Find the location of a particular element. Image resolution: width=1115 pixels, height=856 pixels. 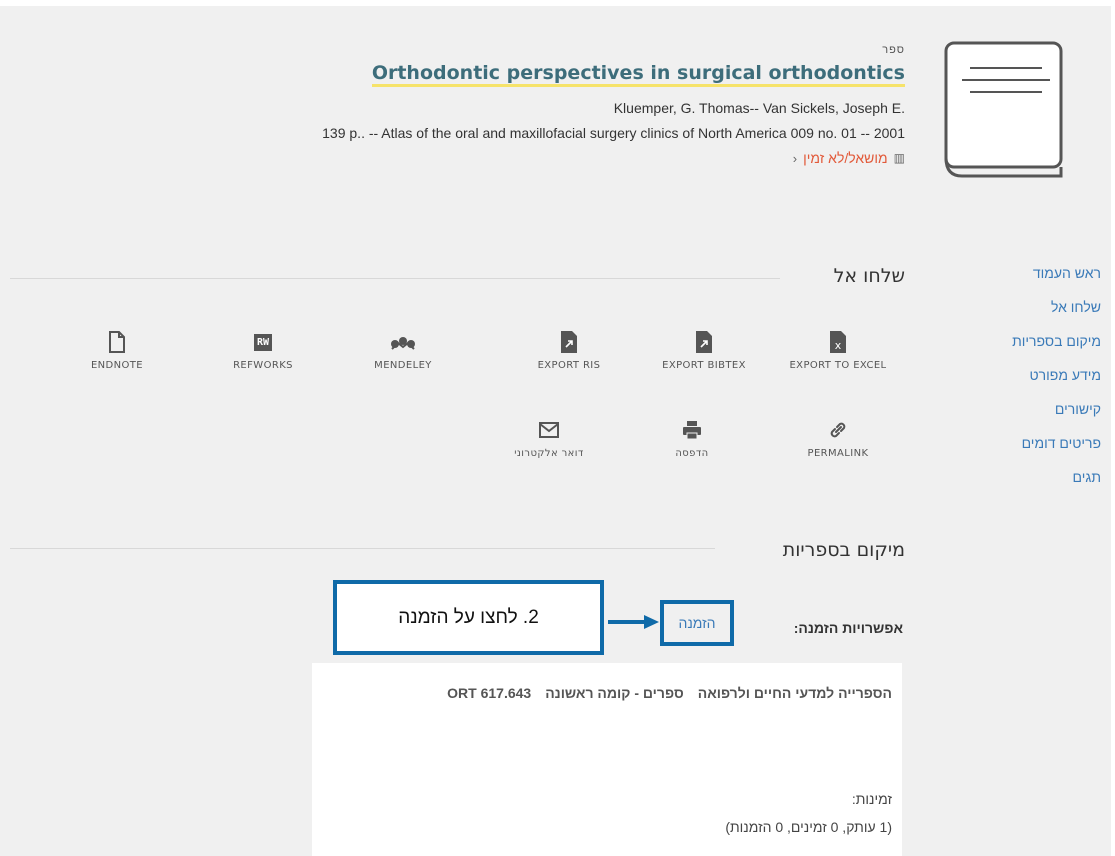

svg-text: x is located at coordinates (838, 345).